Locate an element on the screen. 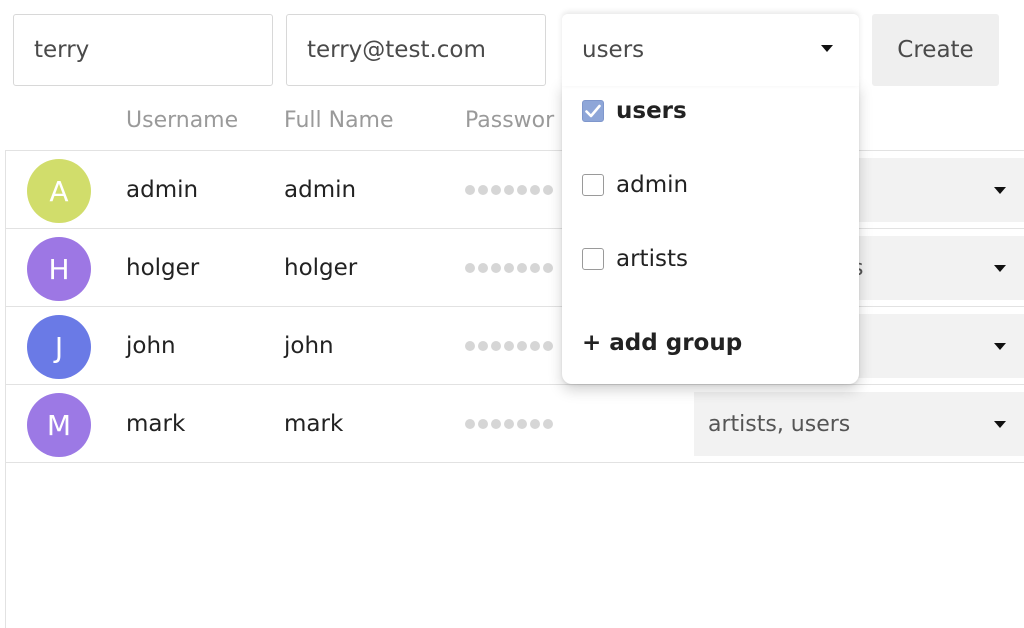  avatar-initial: J is located at coordinates (59, 347).